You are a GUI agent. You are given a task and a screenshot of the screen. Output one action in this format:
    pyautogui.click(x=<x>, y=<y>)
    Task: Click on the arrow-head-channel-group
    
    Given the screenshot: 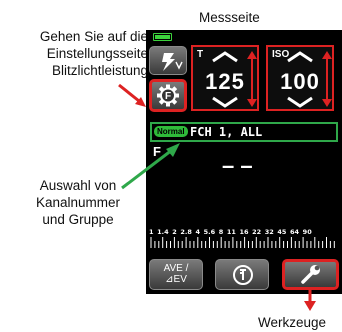 What is the action you would take?
    pyautogui.click(x=173, y=150)
    